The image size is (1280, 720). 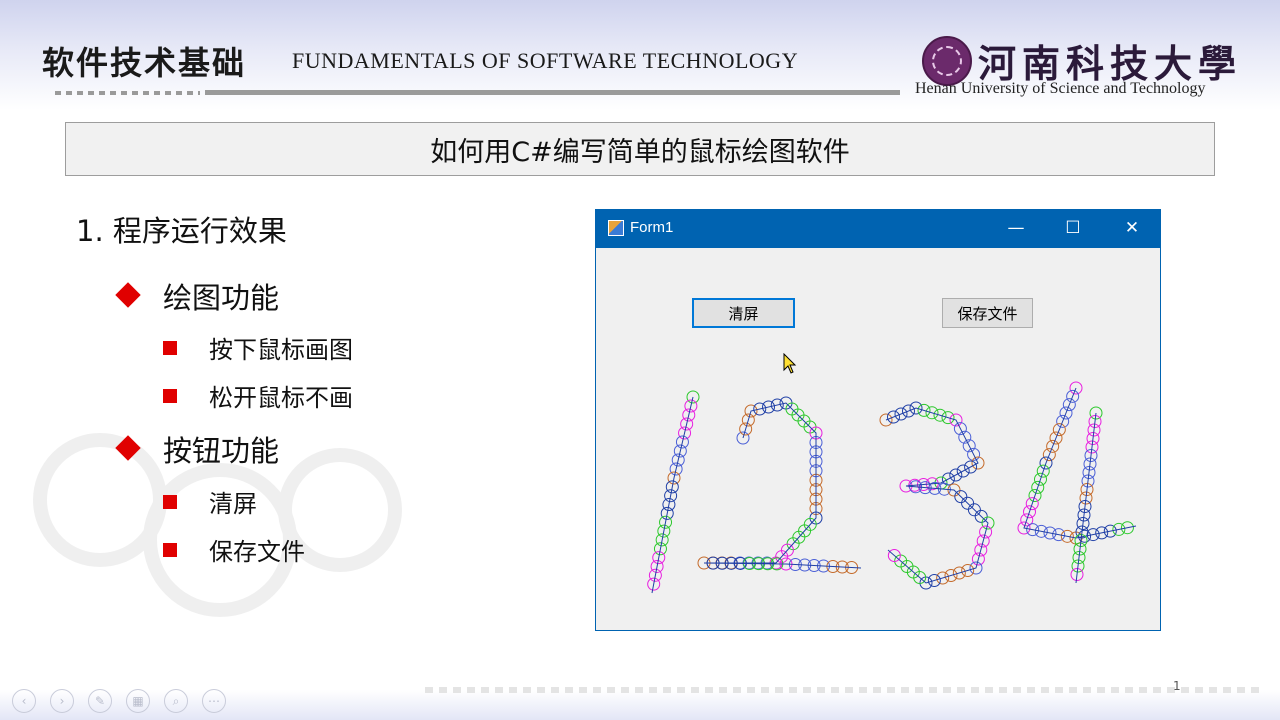 I want to click on course-title-cn: 软件技术基础, so click(x=144, y=63).